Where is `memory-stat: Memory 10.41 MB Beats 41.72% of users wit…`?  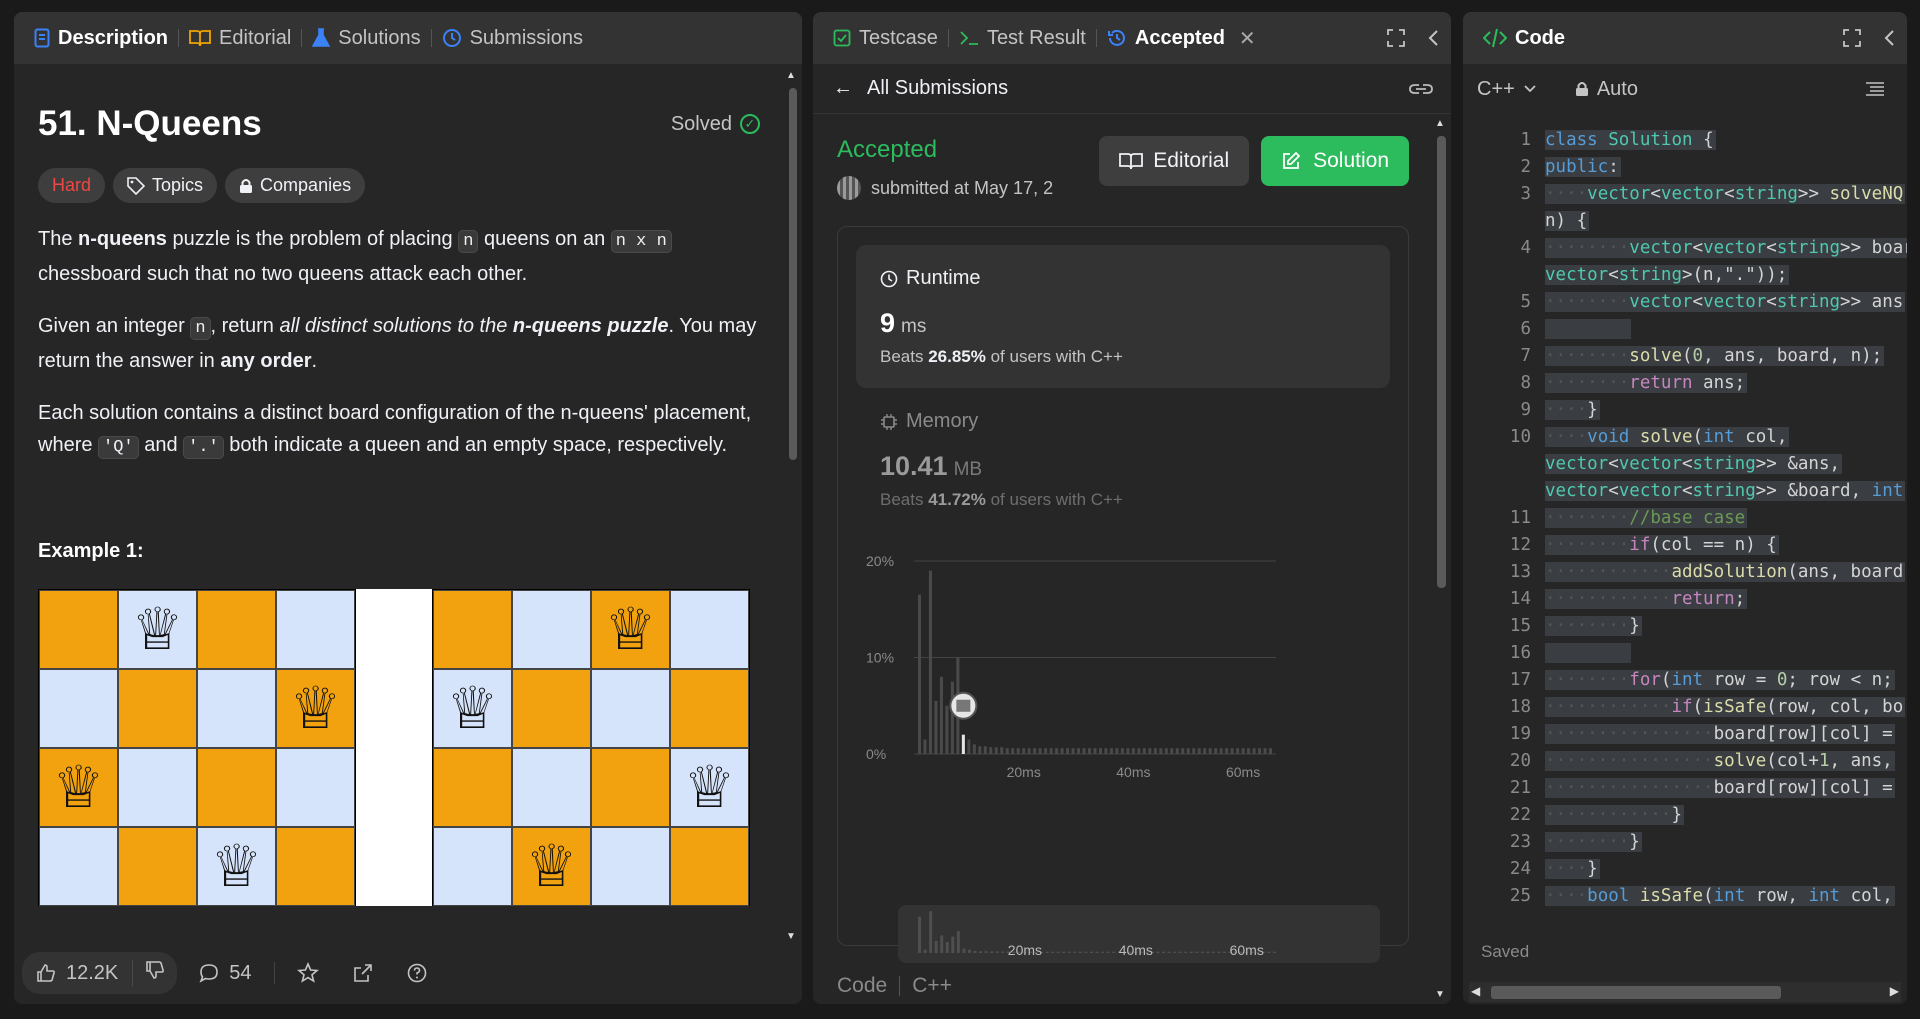
memory-stat: Memory 10.41 MB Beats 41.72% of users wit… is located at coordinates (1123, 459).